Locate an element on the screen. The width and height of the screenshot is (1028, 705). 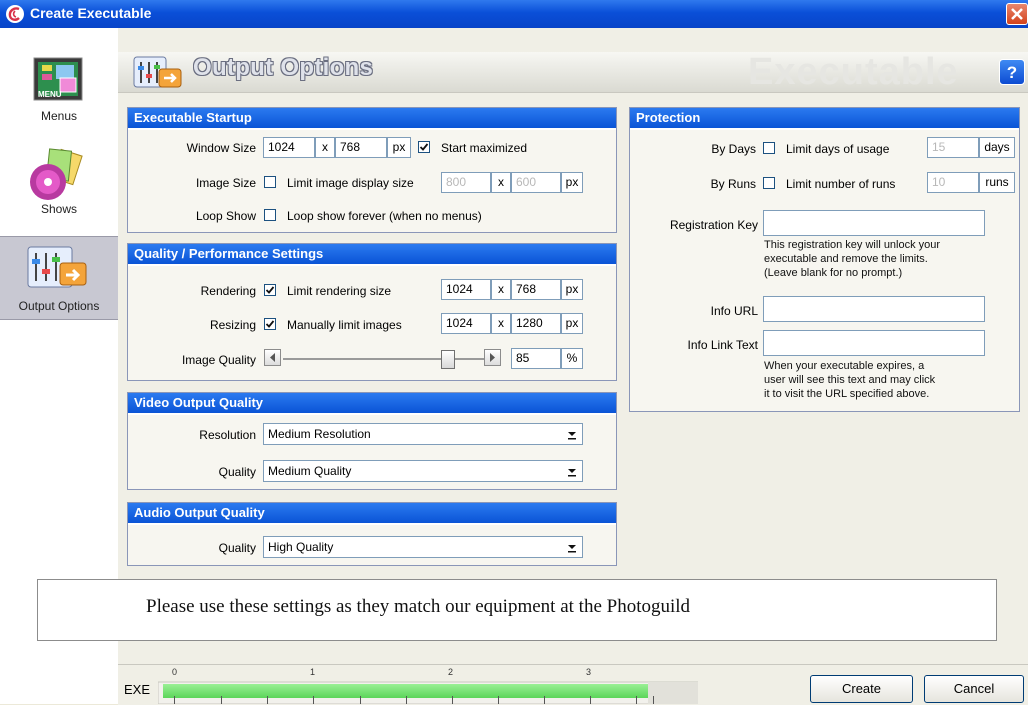
audio-quality-select: High Quality is located at coordinates (423, 547).